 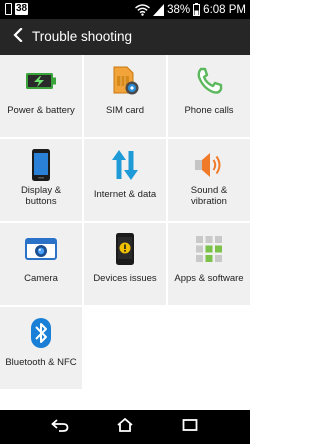 What do you see at coordinates (41, 165) in the screenshot?
I see `display-icon` at bounding box center [41, 165].